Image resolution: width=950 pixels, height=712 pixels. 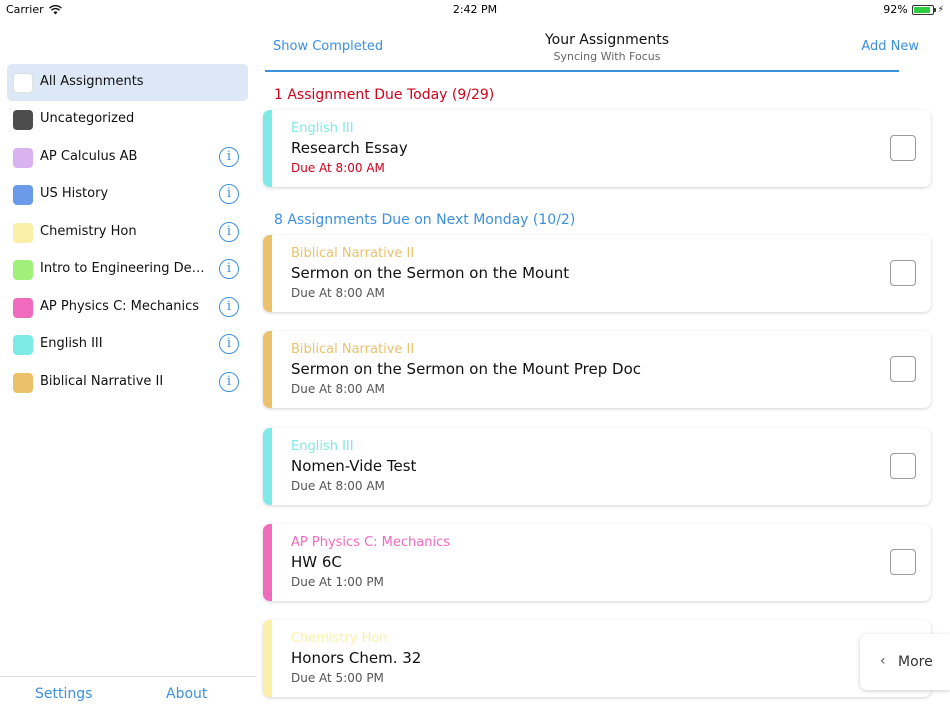 I want to click on sidebar-item: Intro to Engineering Design… i, so click(x=127, y=269).